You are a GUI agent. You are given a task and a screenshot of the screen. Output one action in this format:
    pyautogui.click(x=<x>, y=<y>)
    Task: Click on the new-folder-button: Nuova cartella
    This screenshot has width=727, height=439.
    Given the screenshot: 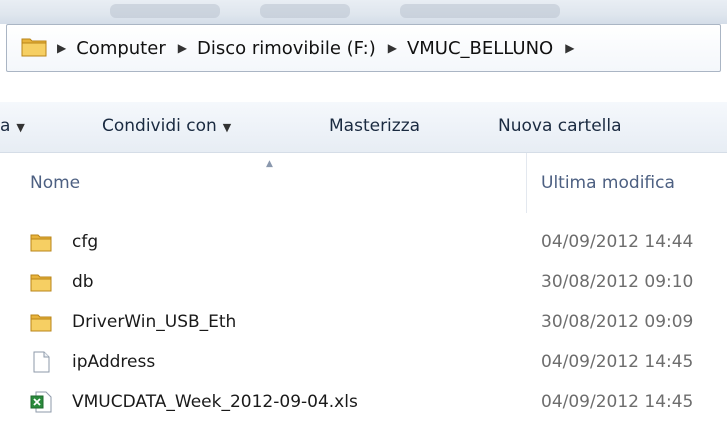 What is the action you would take?
    pyautogui.click(x=560, y=126)
    